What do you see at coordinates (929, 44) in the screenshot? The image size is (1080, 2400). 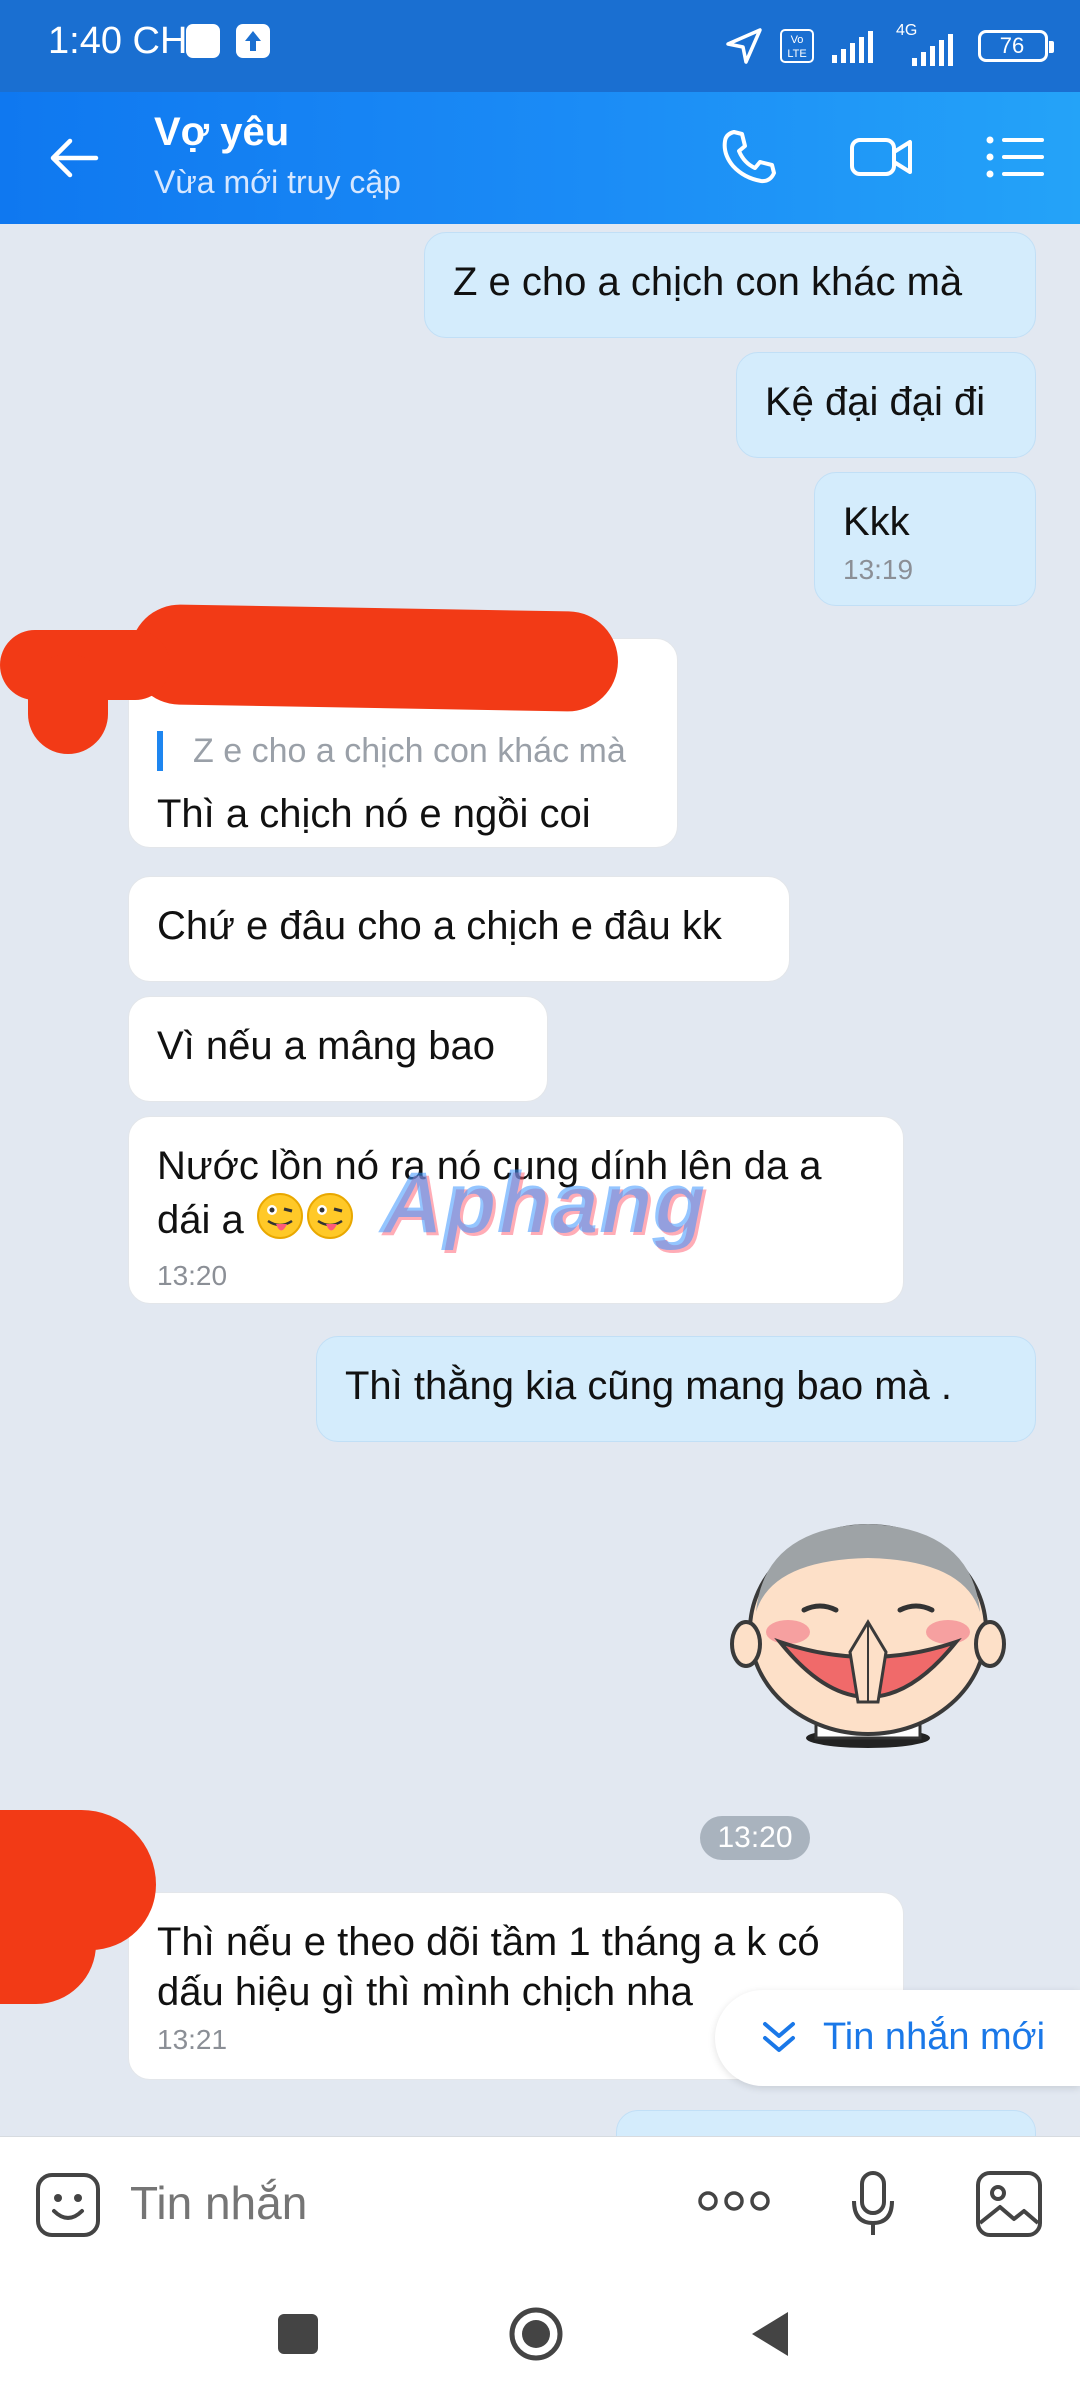 I see `signal-4g-icon: 4G` at bounding box center [929, 44].